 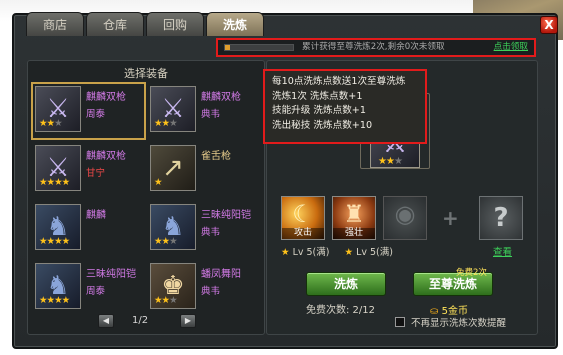 What do you see at coordinates (319, 111) in the screenshot?
I see `tooltip-line: 技能升级 洗炼点数+1` at bounding box center [319, 111].